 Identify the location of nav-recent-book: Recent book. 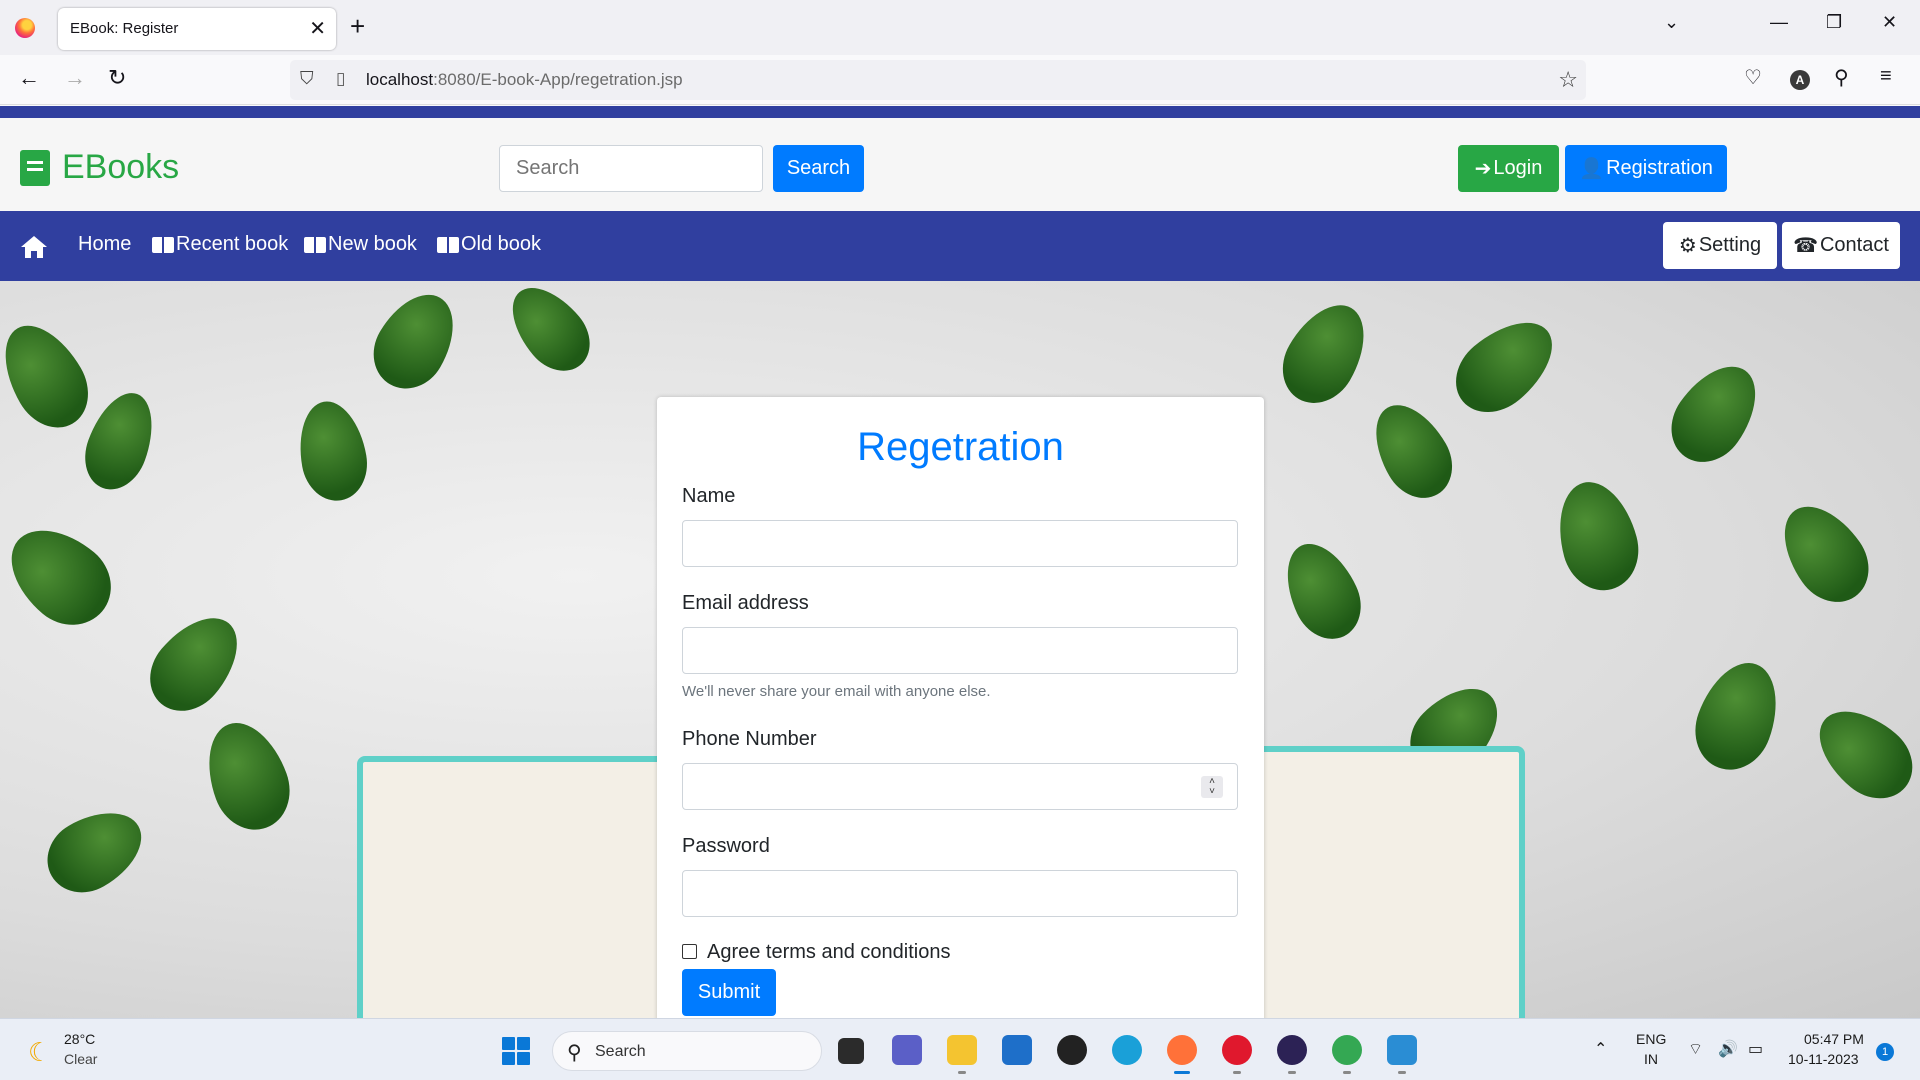
(220, 244).